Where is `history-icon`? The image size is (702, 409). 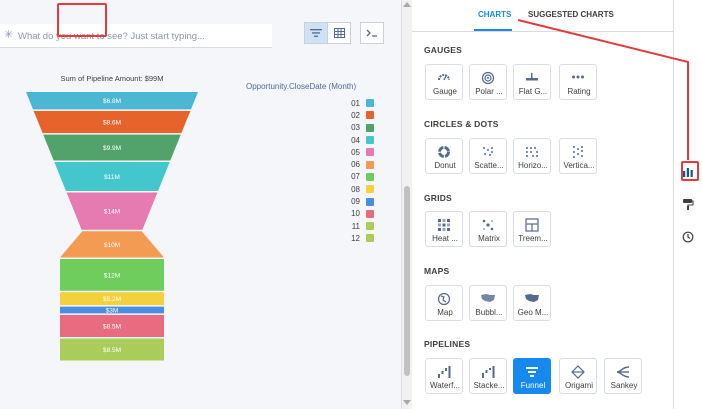 history-icon is located at coordinates (688, 237).